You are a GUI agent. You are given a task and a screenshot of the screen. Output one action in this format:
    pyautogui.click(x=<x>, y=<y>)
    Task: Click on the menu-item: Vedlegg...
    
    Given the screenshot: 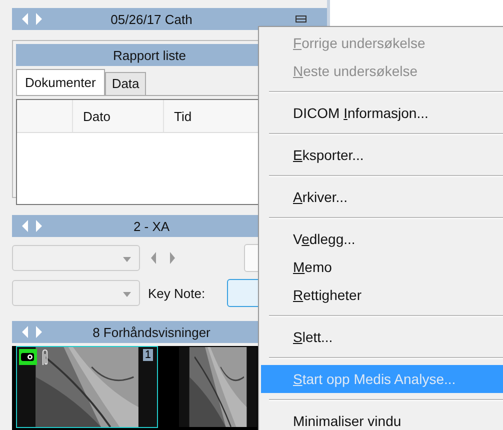 What is the action you would take?
    pyautogui.click(x=382, y=239)
    